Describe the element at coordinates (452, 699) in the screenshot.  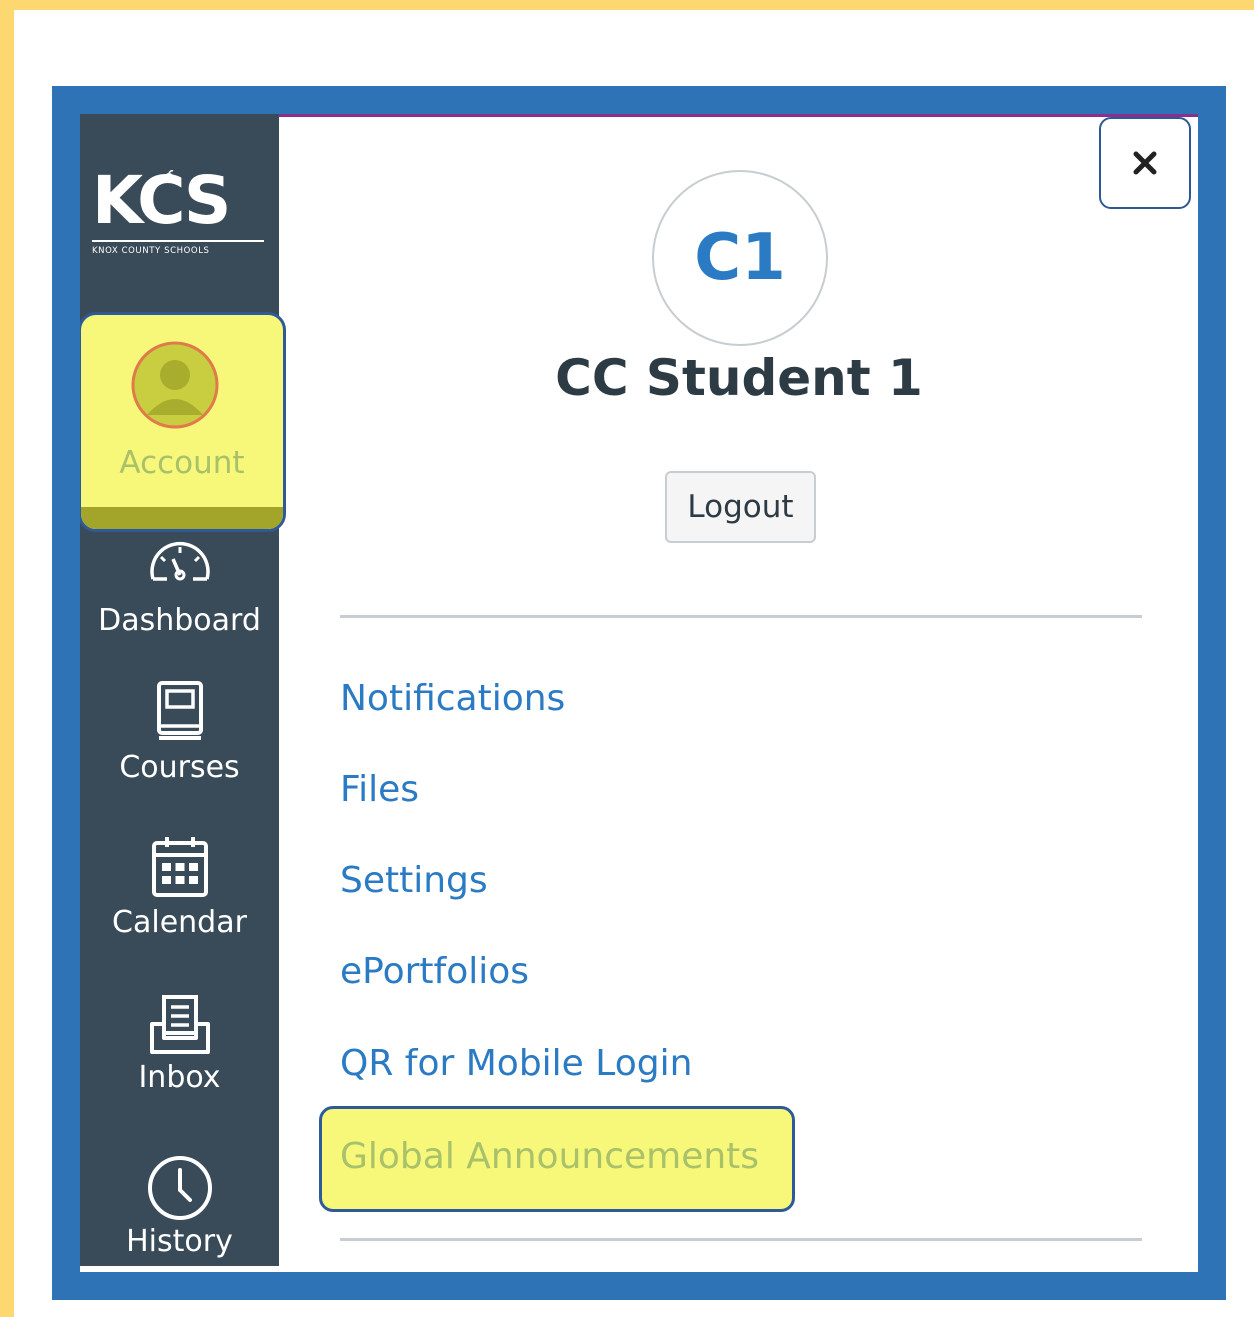
I see `link-notifications: Notifications` at that location.